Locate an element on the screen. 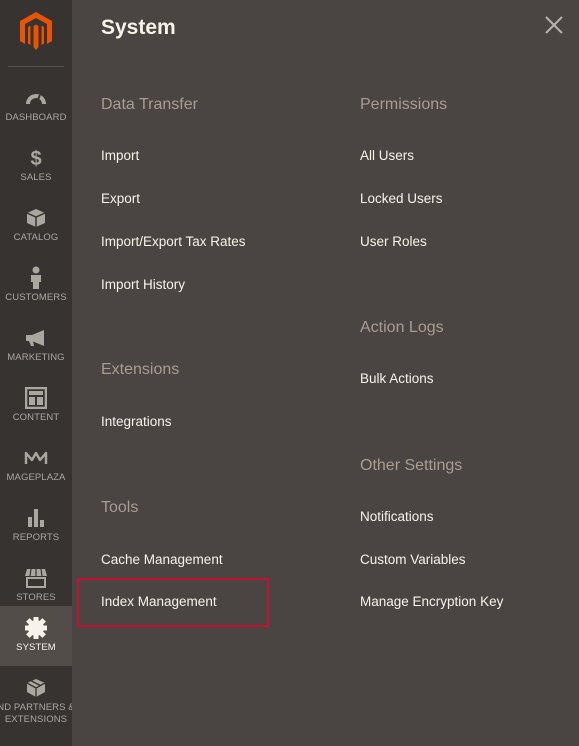 The image size is (579, 746). menu-link-notifications: Notifications is located at coordinates (397, 516).